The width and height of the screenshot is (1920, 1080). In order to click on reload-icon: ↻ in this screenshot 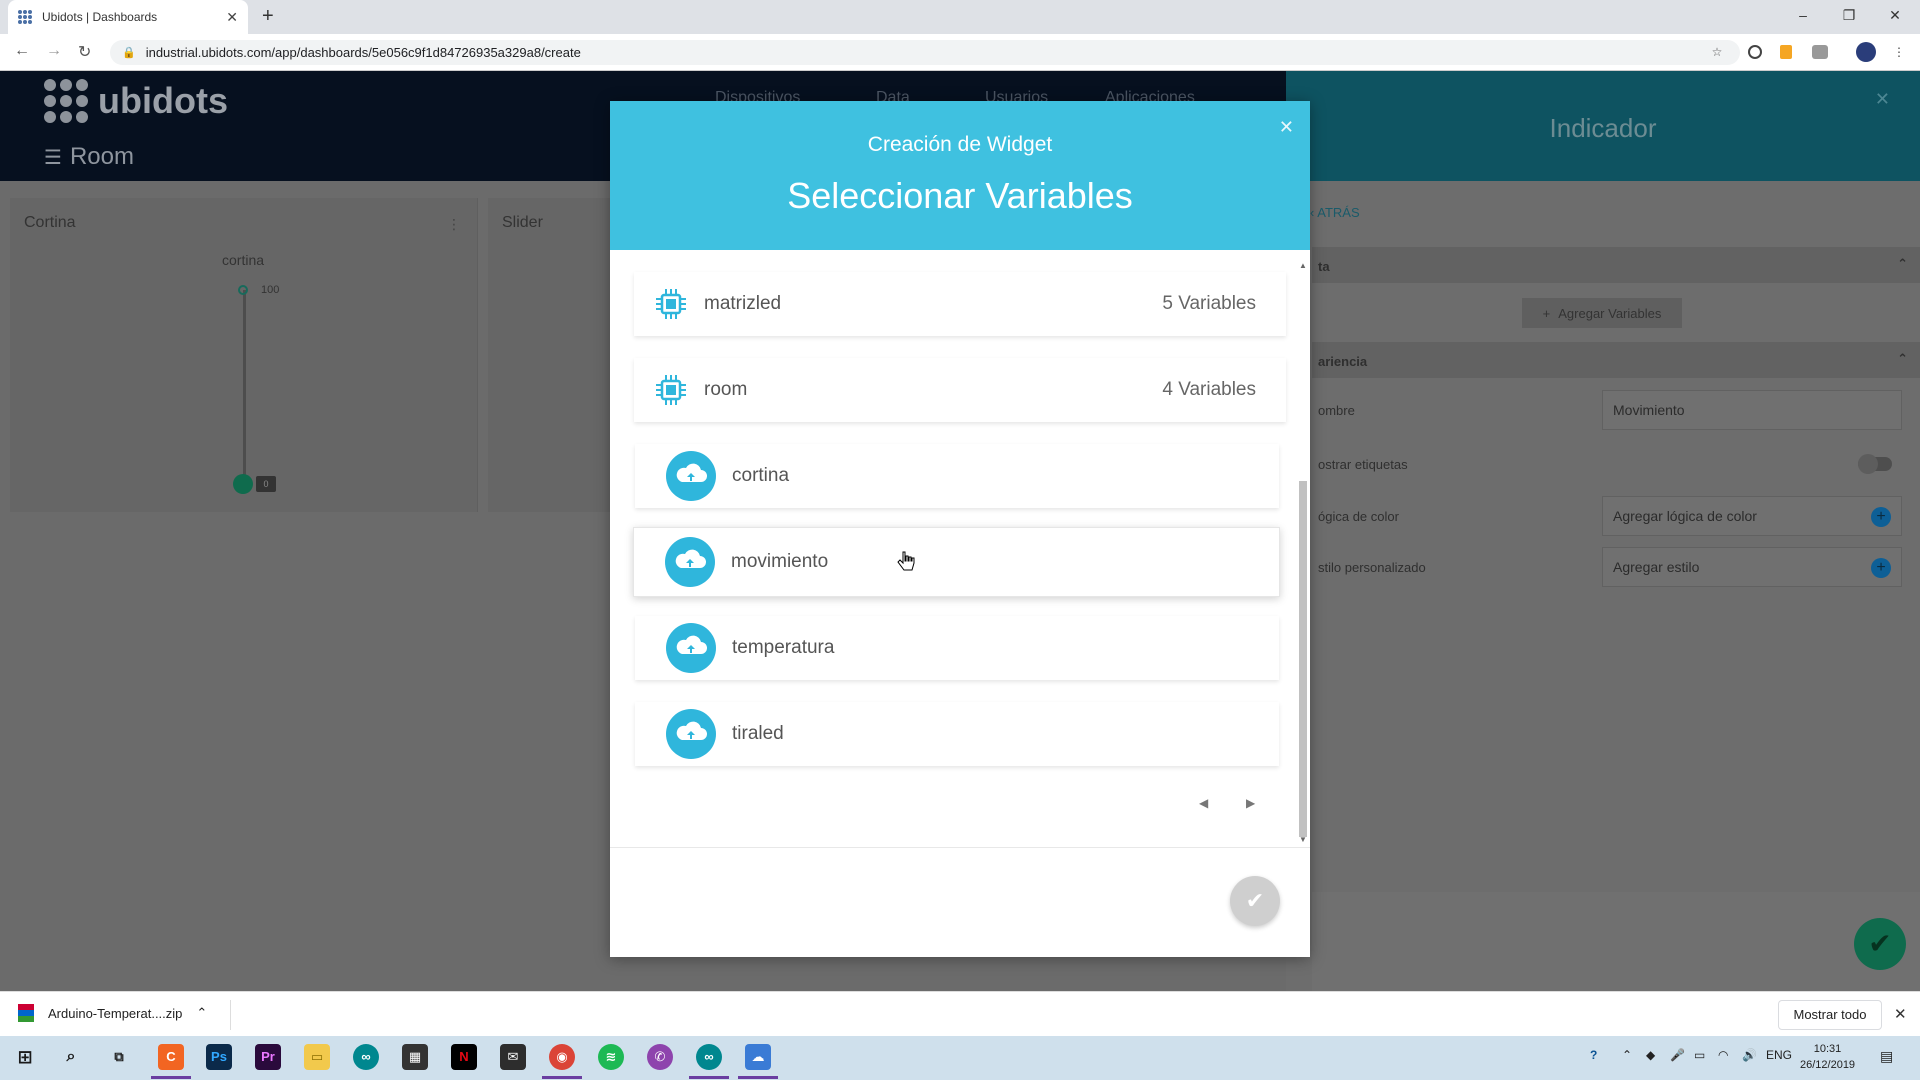, I will do `click(84, 52)`.